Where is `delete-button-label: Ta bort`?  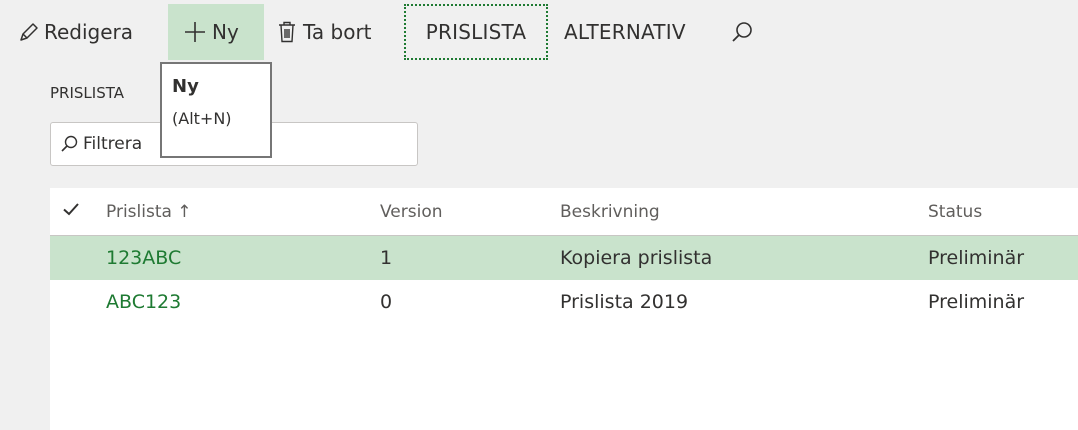 delete-button-label: Ta bort is located at coordinates (337, 32).